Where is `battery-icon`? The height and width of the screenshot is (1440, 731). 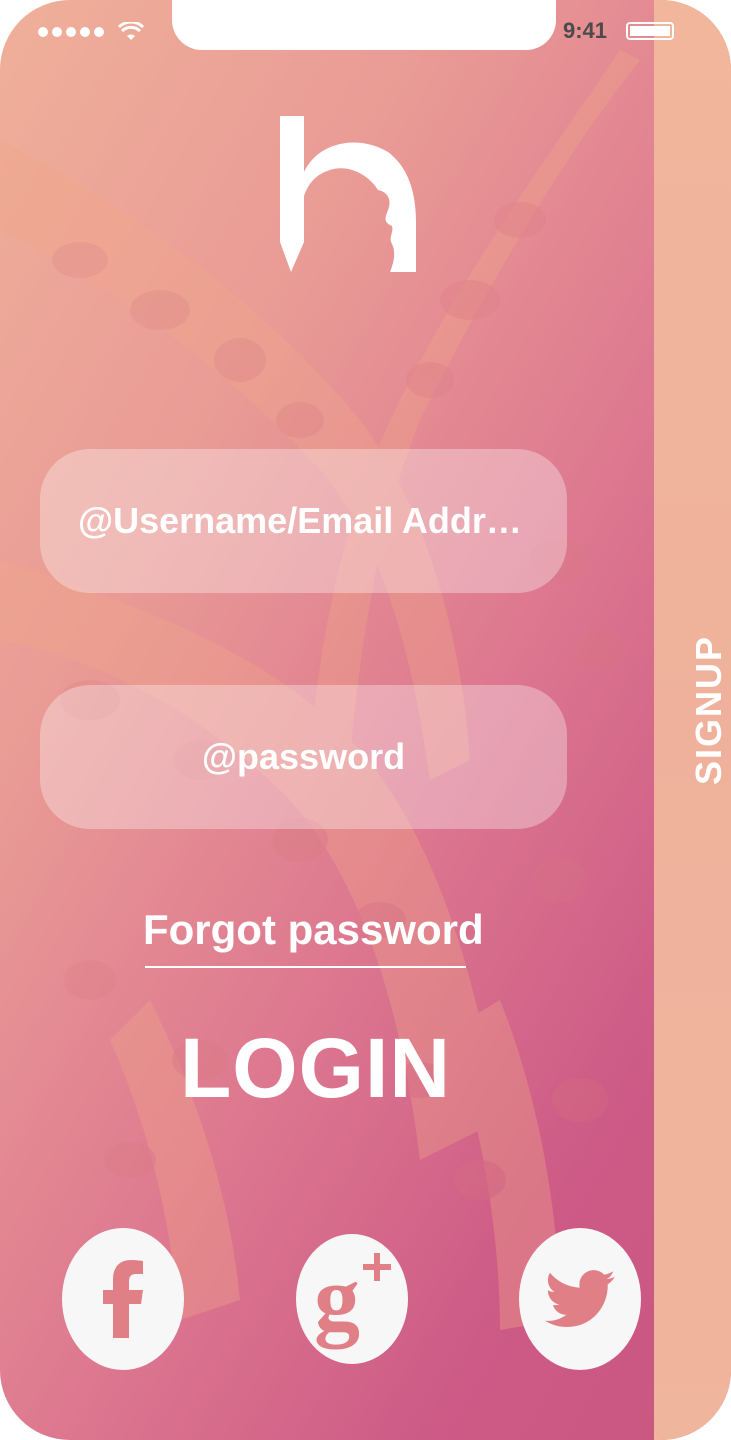 battery-icon is located at coordinates (650, 31).